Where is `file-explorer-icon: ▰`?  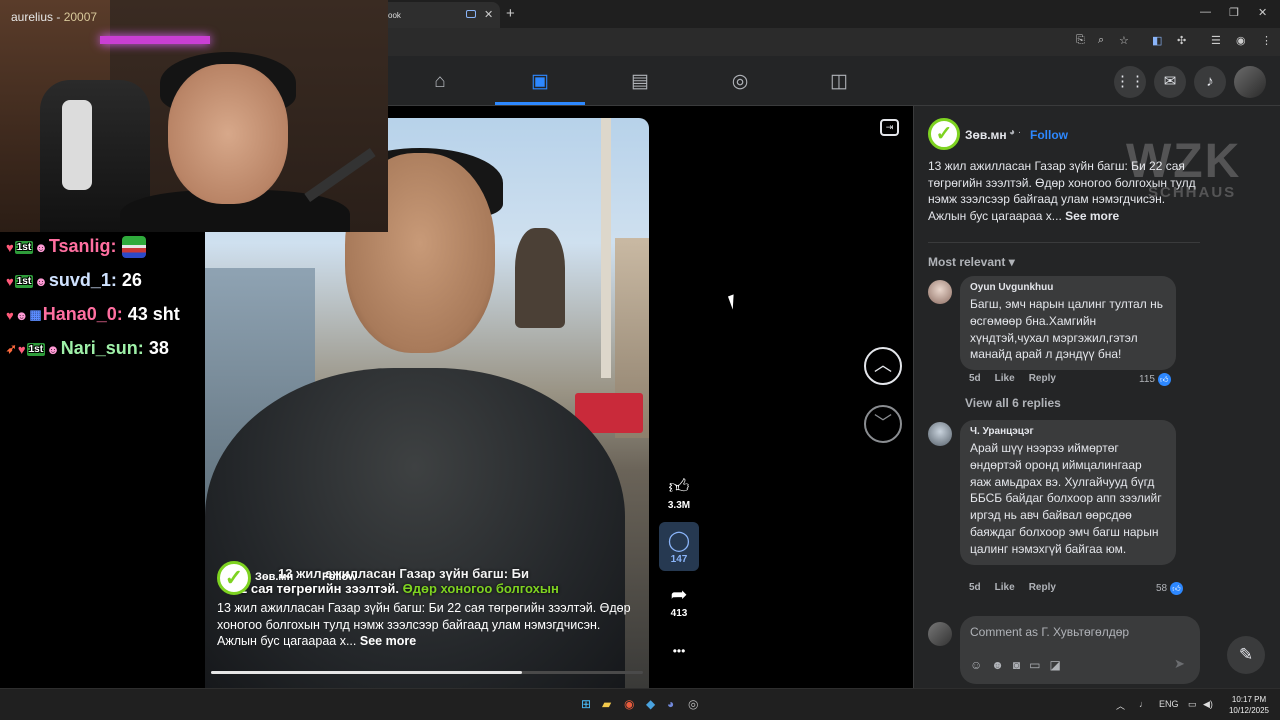 file-explorer-icon: ▰ is located at coordinates (606, 704).